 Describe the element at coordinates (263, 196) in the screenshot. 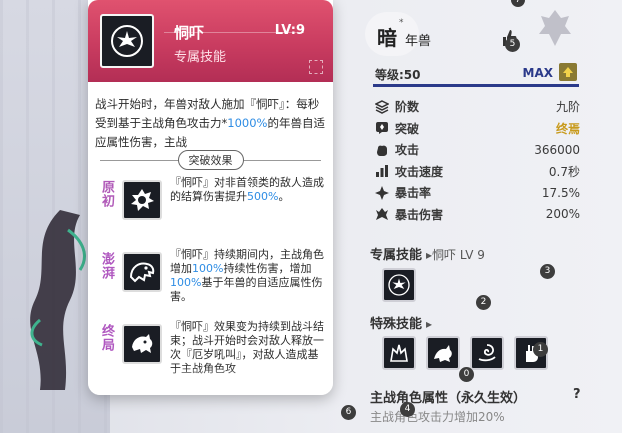

I see `stage-highlight: 500%` at that location.